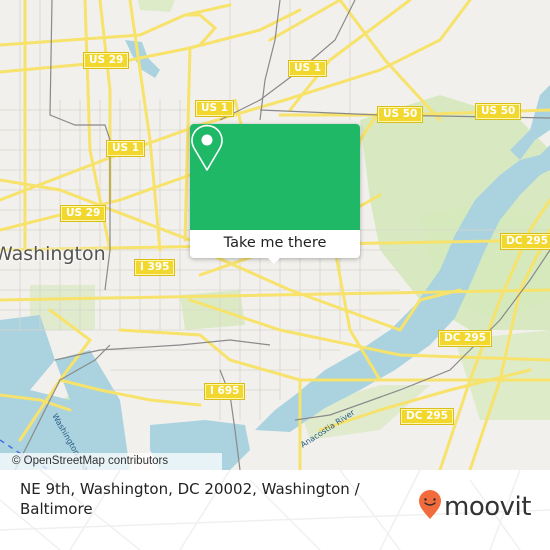 This screenshot has height=550, width=550. Describe the element at coordinates (274, 260) in the screenshot. I see `popup-pointer` at that location.